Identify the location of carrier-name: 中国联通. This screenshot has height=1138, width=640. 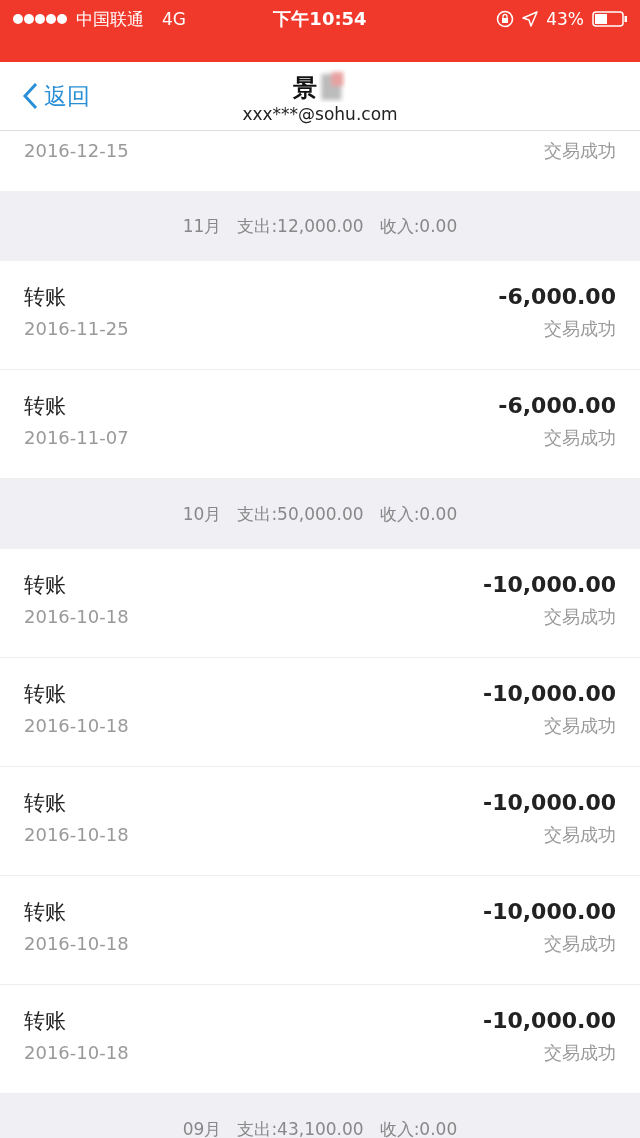
(110, 19).